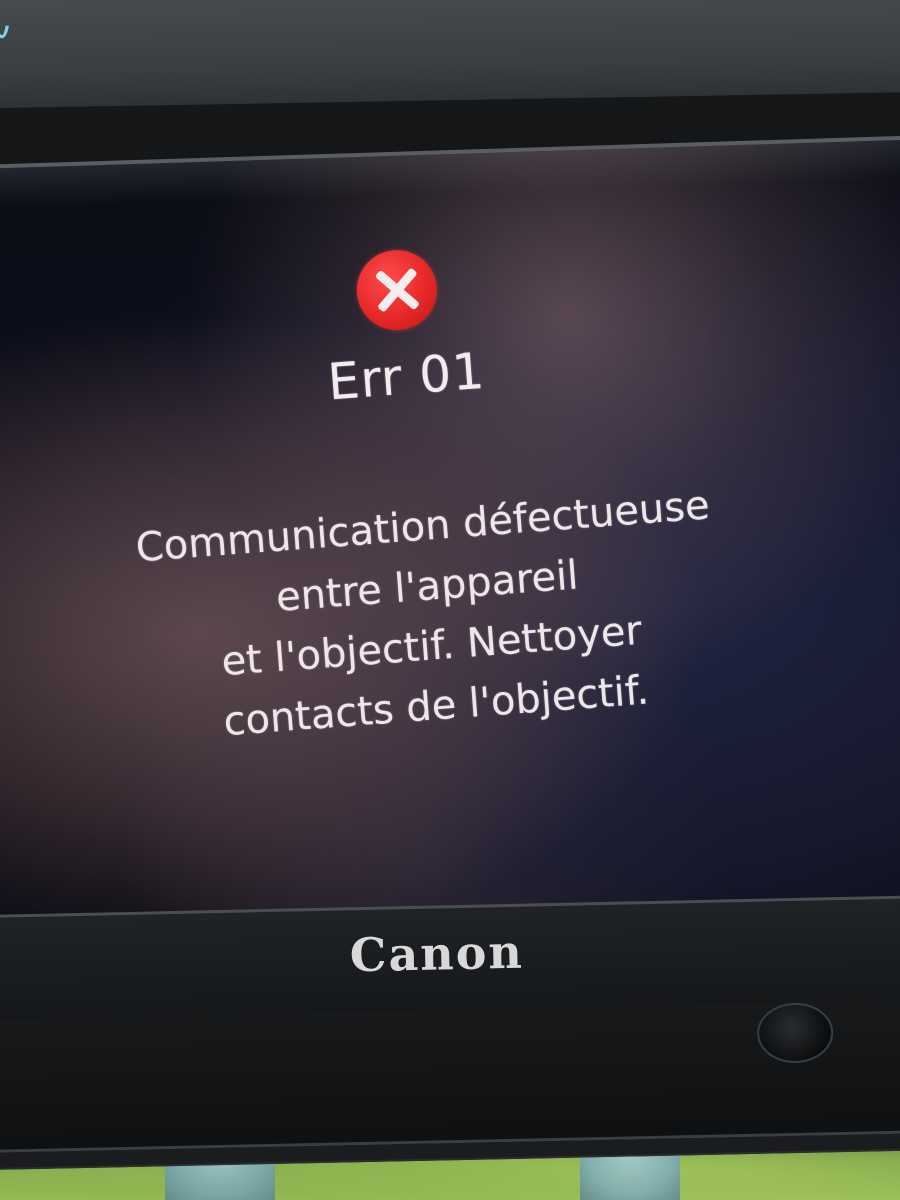 The height and width of the screenshot is (1200, 900). I want to click on wave-icon: ∿, so click(7, 27).